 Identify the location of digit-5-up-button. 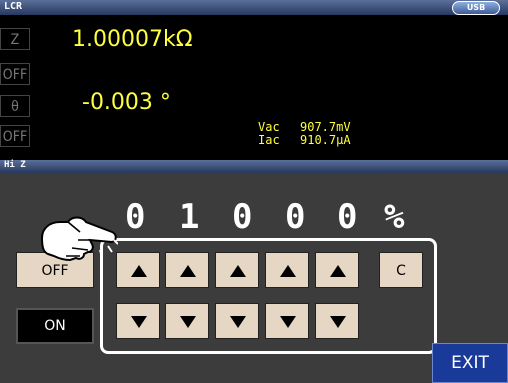
(337, 270).